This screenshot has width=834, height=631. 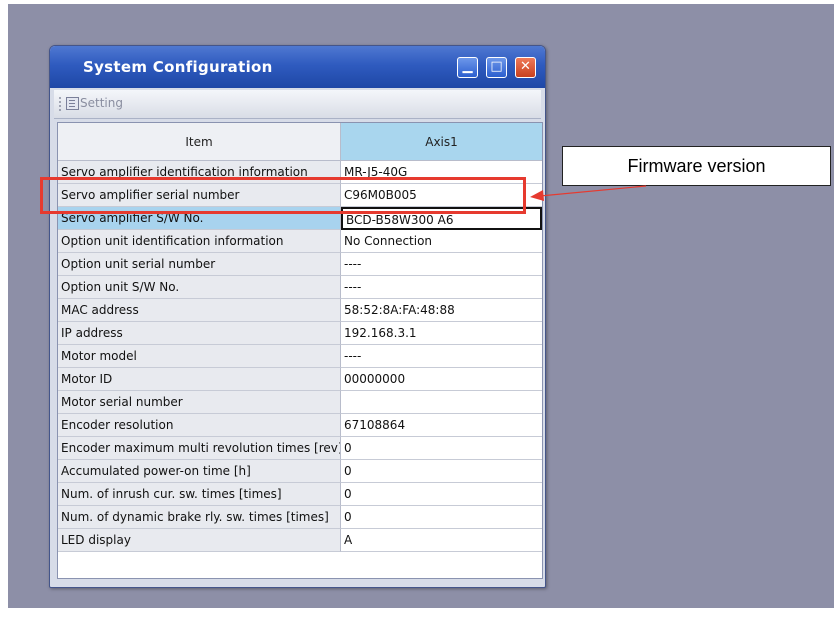 What do you see at coordinates (496, 67) in the screenshot?
I see `maximize-button: □` at bounding box center [496, 67].